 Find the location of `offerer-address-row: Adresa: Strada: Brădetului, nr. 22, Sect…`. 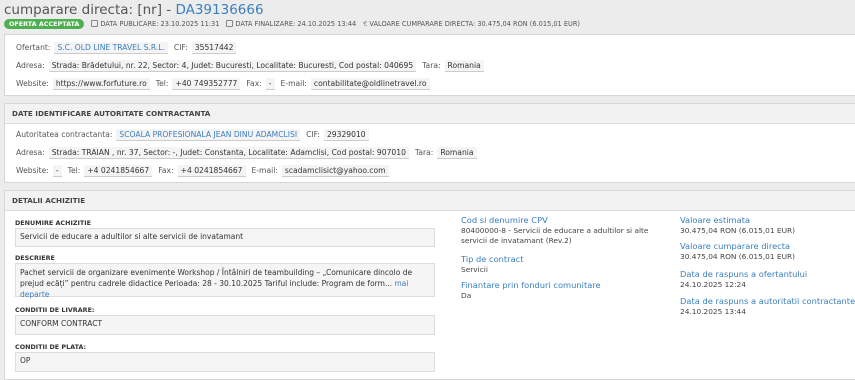

offerer-address-row: Adresa: Strada: Brădetului, nr. 22, Sect… is located at coordinates (253, 65).